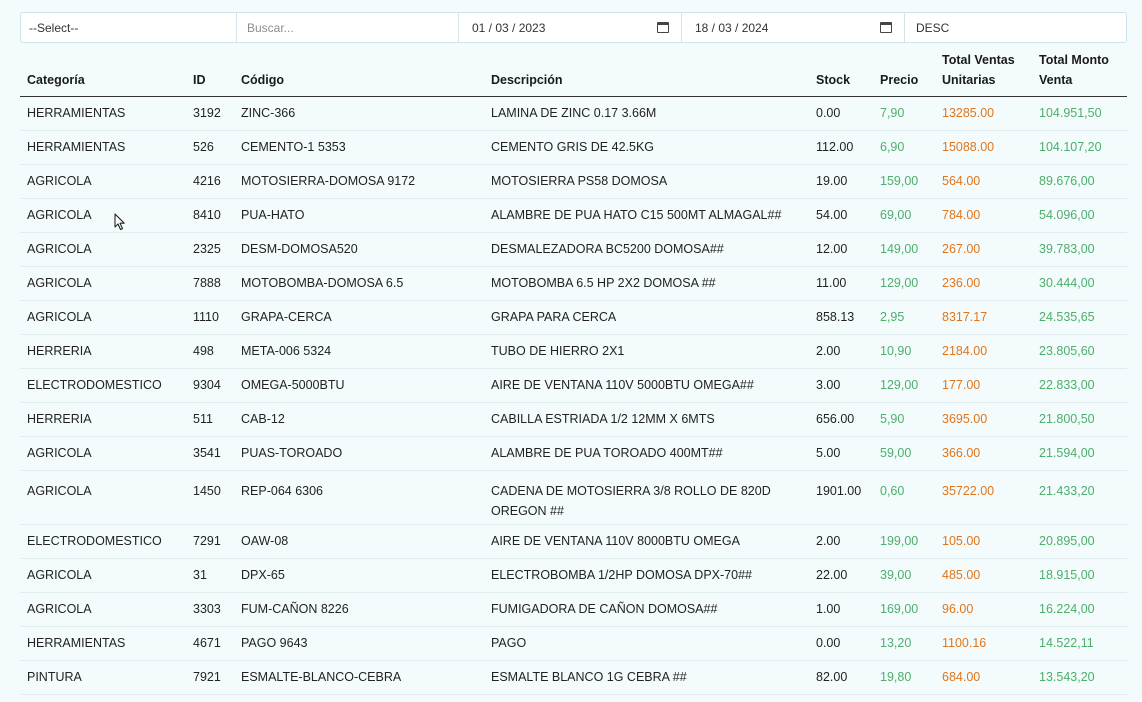  I want to click on cell-codigo: PUA-HATO, so click(359, 215).